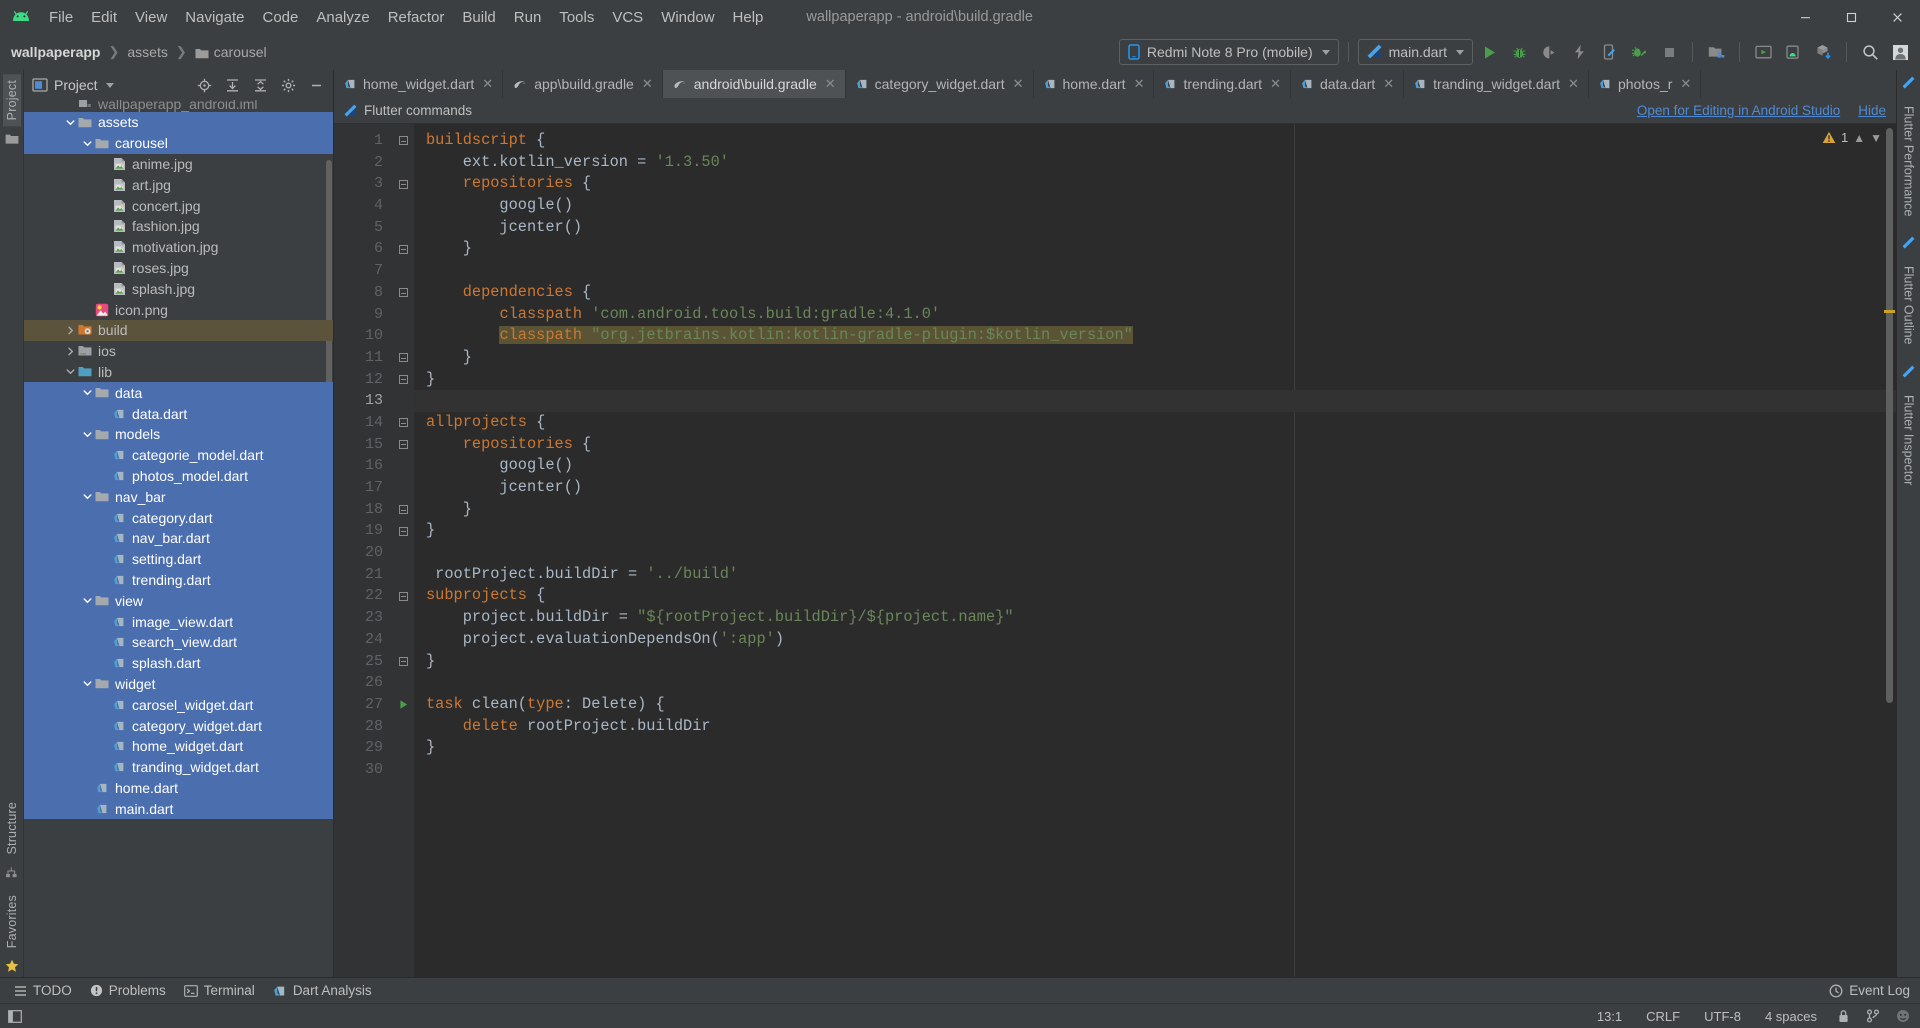 The width and height of the screenshot is (1920, 1028). I want to click on menu-item-build: Build, so click(478, 17).